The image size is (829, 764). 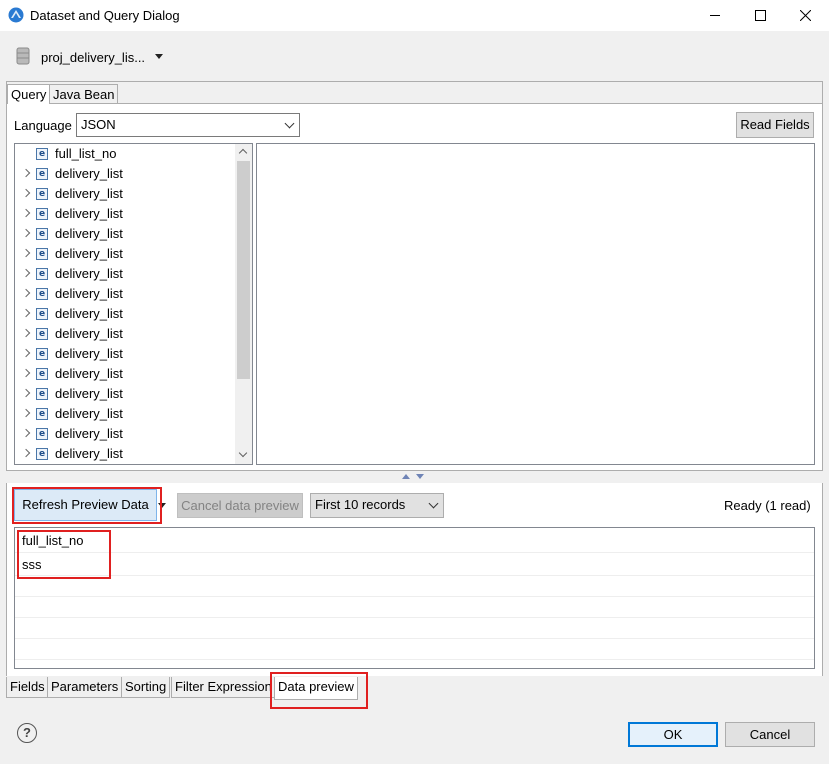 What do you see at coordinates (85, 687) in the screenshot?
I see `tab-parameters: Parameters` at bounding box center [85, 687].